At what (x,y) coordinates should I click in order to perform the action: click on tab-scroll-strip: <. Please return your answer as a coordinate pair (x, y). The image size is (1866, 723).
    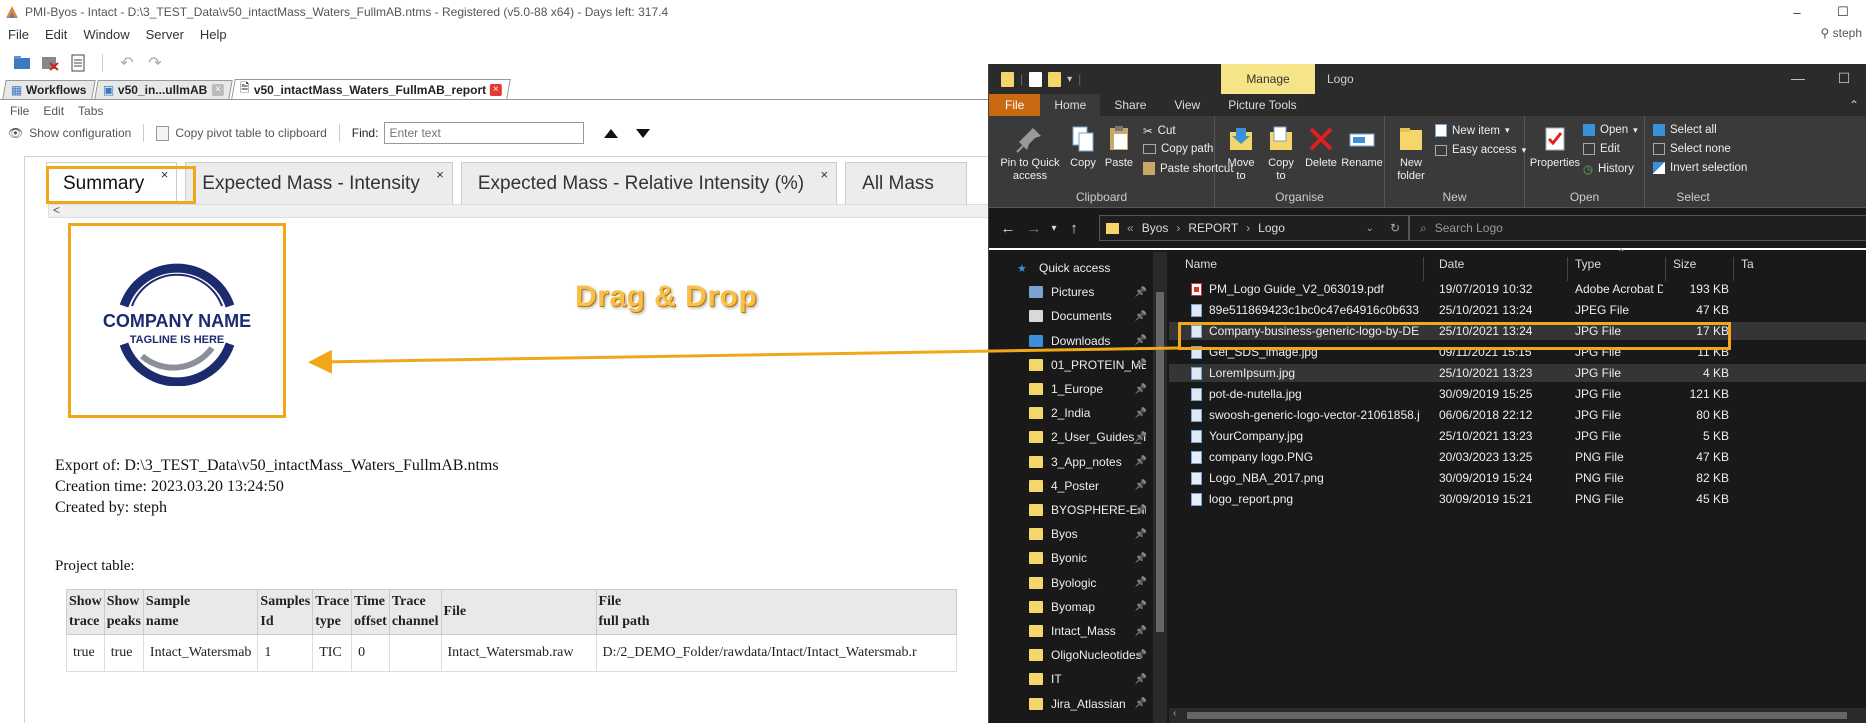
    Looking at the image, I should click on (523, 210).